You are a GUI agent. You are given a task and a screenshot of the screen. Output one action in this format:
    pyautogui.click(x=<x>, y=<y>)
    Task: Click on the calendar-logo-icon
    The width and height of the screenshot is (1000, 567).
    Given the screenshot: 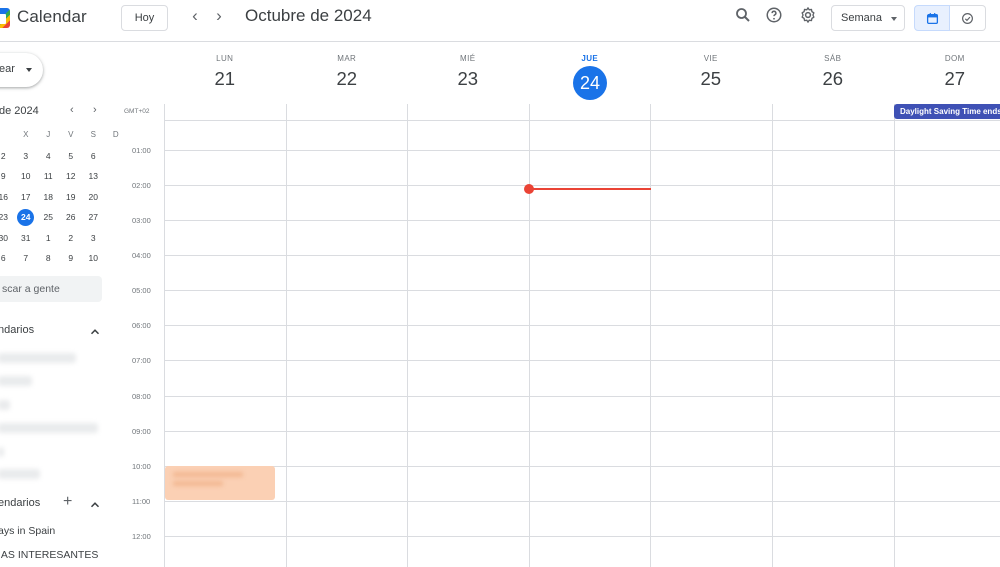 What is the action you would take?
    pyautogui.click(x=5, y=18)
    